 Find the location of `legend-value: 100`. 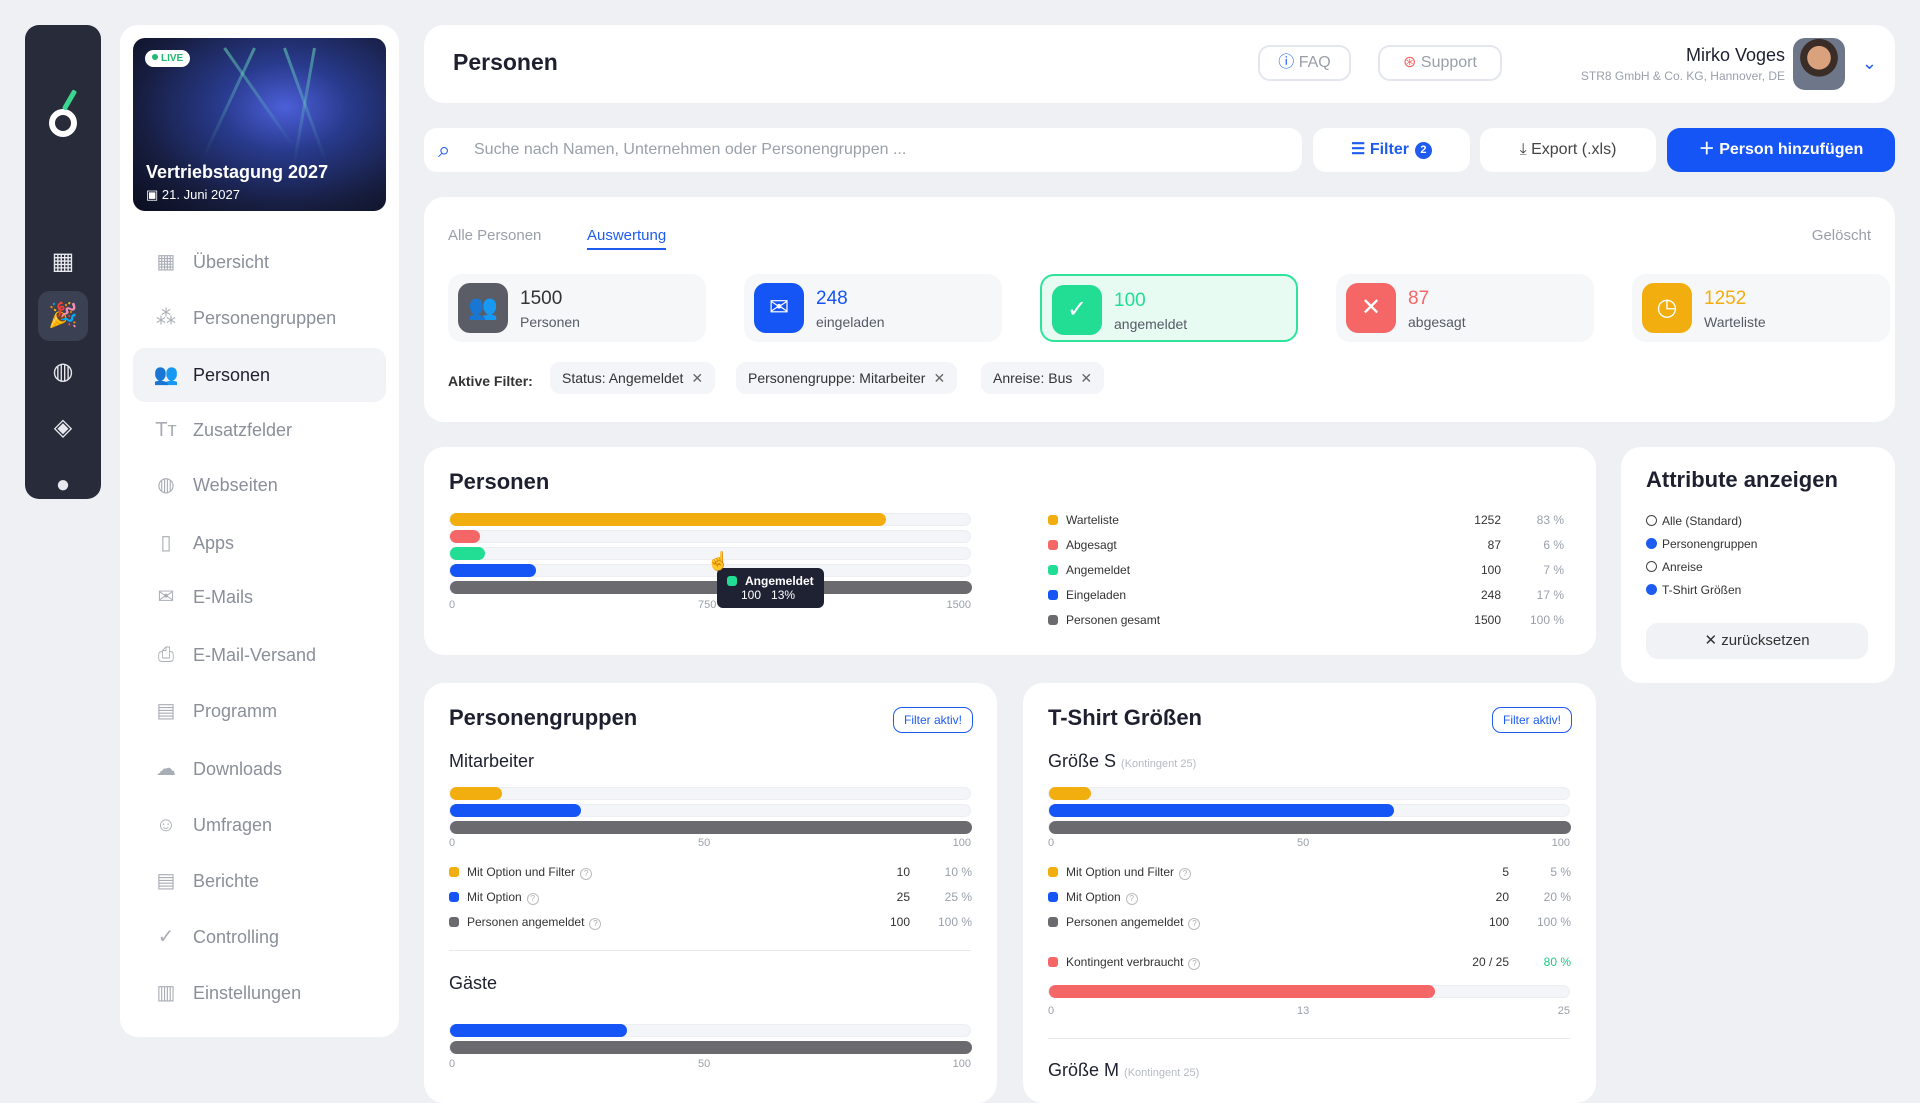

legend-value: 100 is located at coordinates (1490, 570).